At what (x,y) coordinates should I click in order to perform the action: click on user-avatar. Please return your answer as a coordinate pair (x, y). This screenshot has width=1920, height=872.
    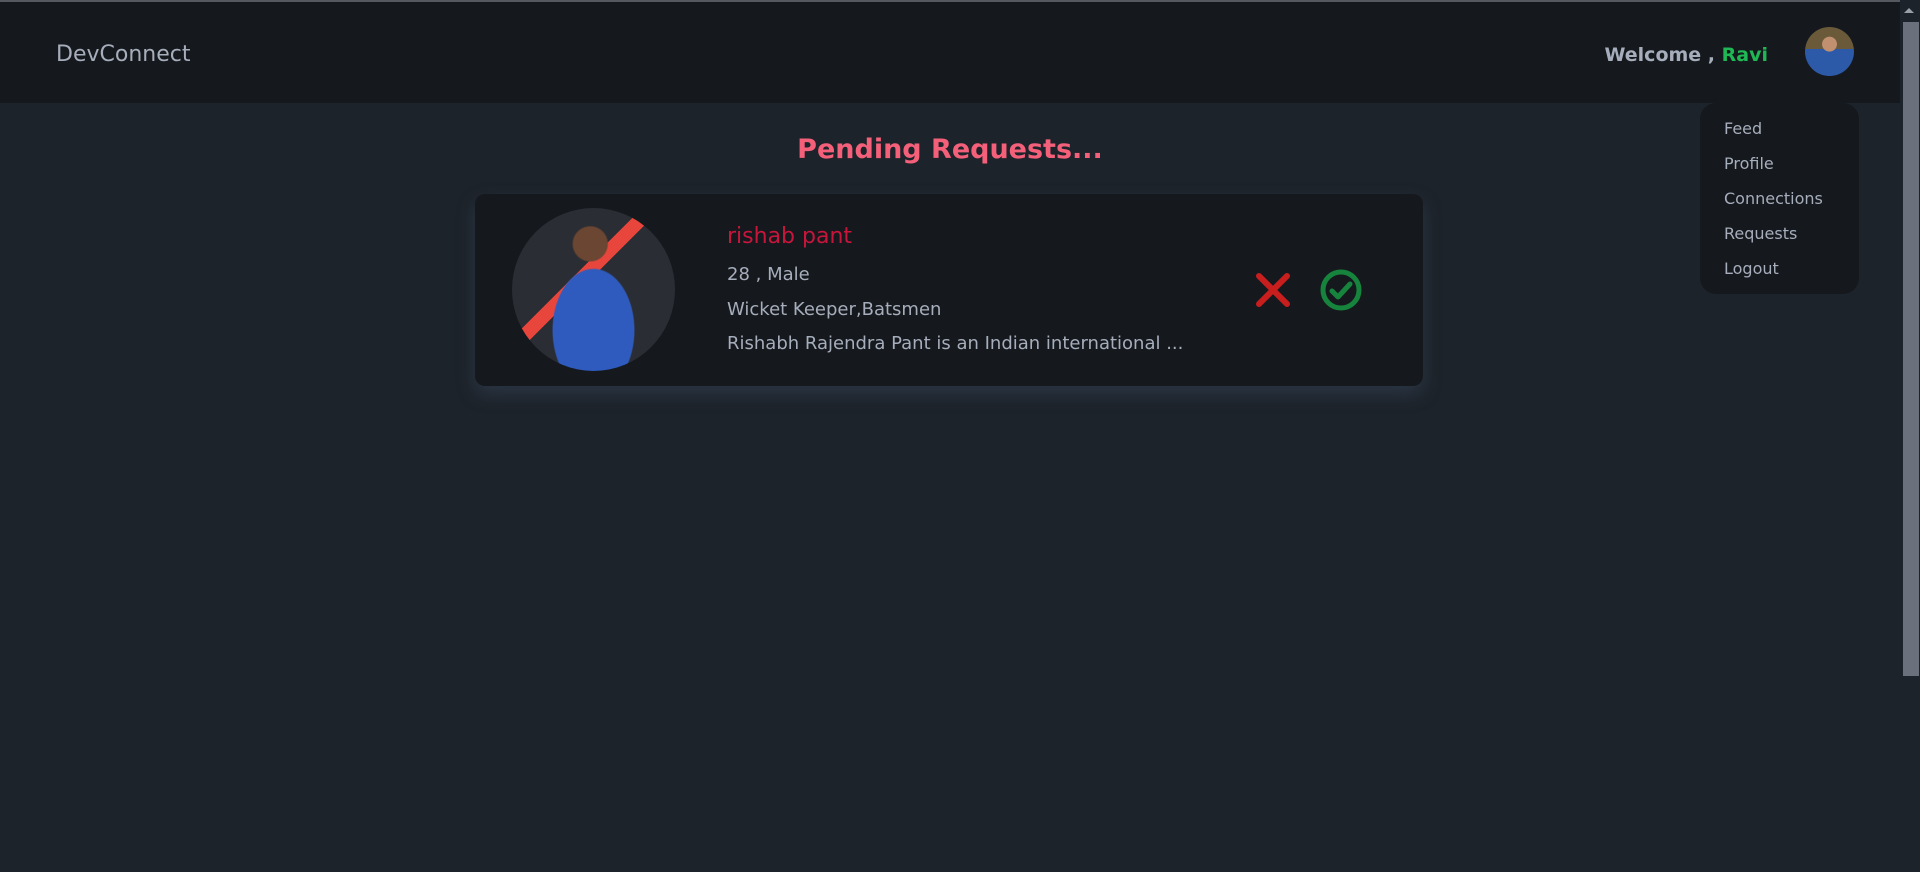
    Looking at the image, I should click on (1829, 51).